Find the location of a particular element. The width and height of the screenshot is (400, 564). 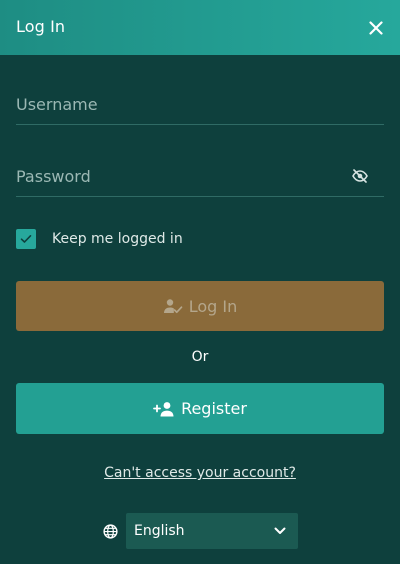

or-separator: Or is located at coordinates (200, 357).